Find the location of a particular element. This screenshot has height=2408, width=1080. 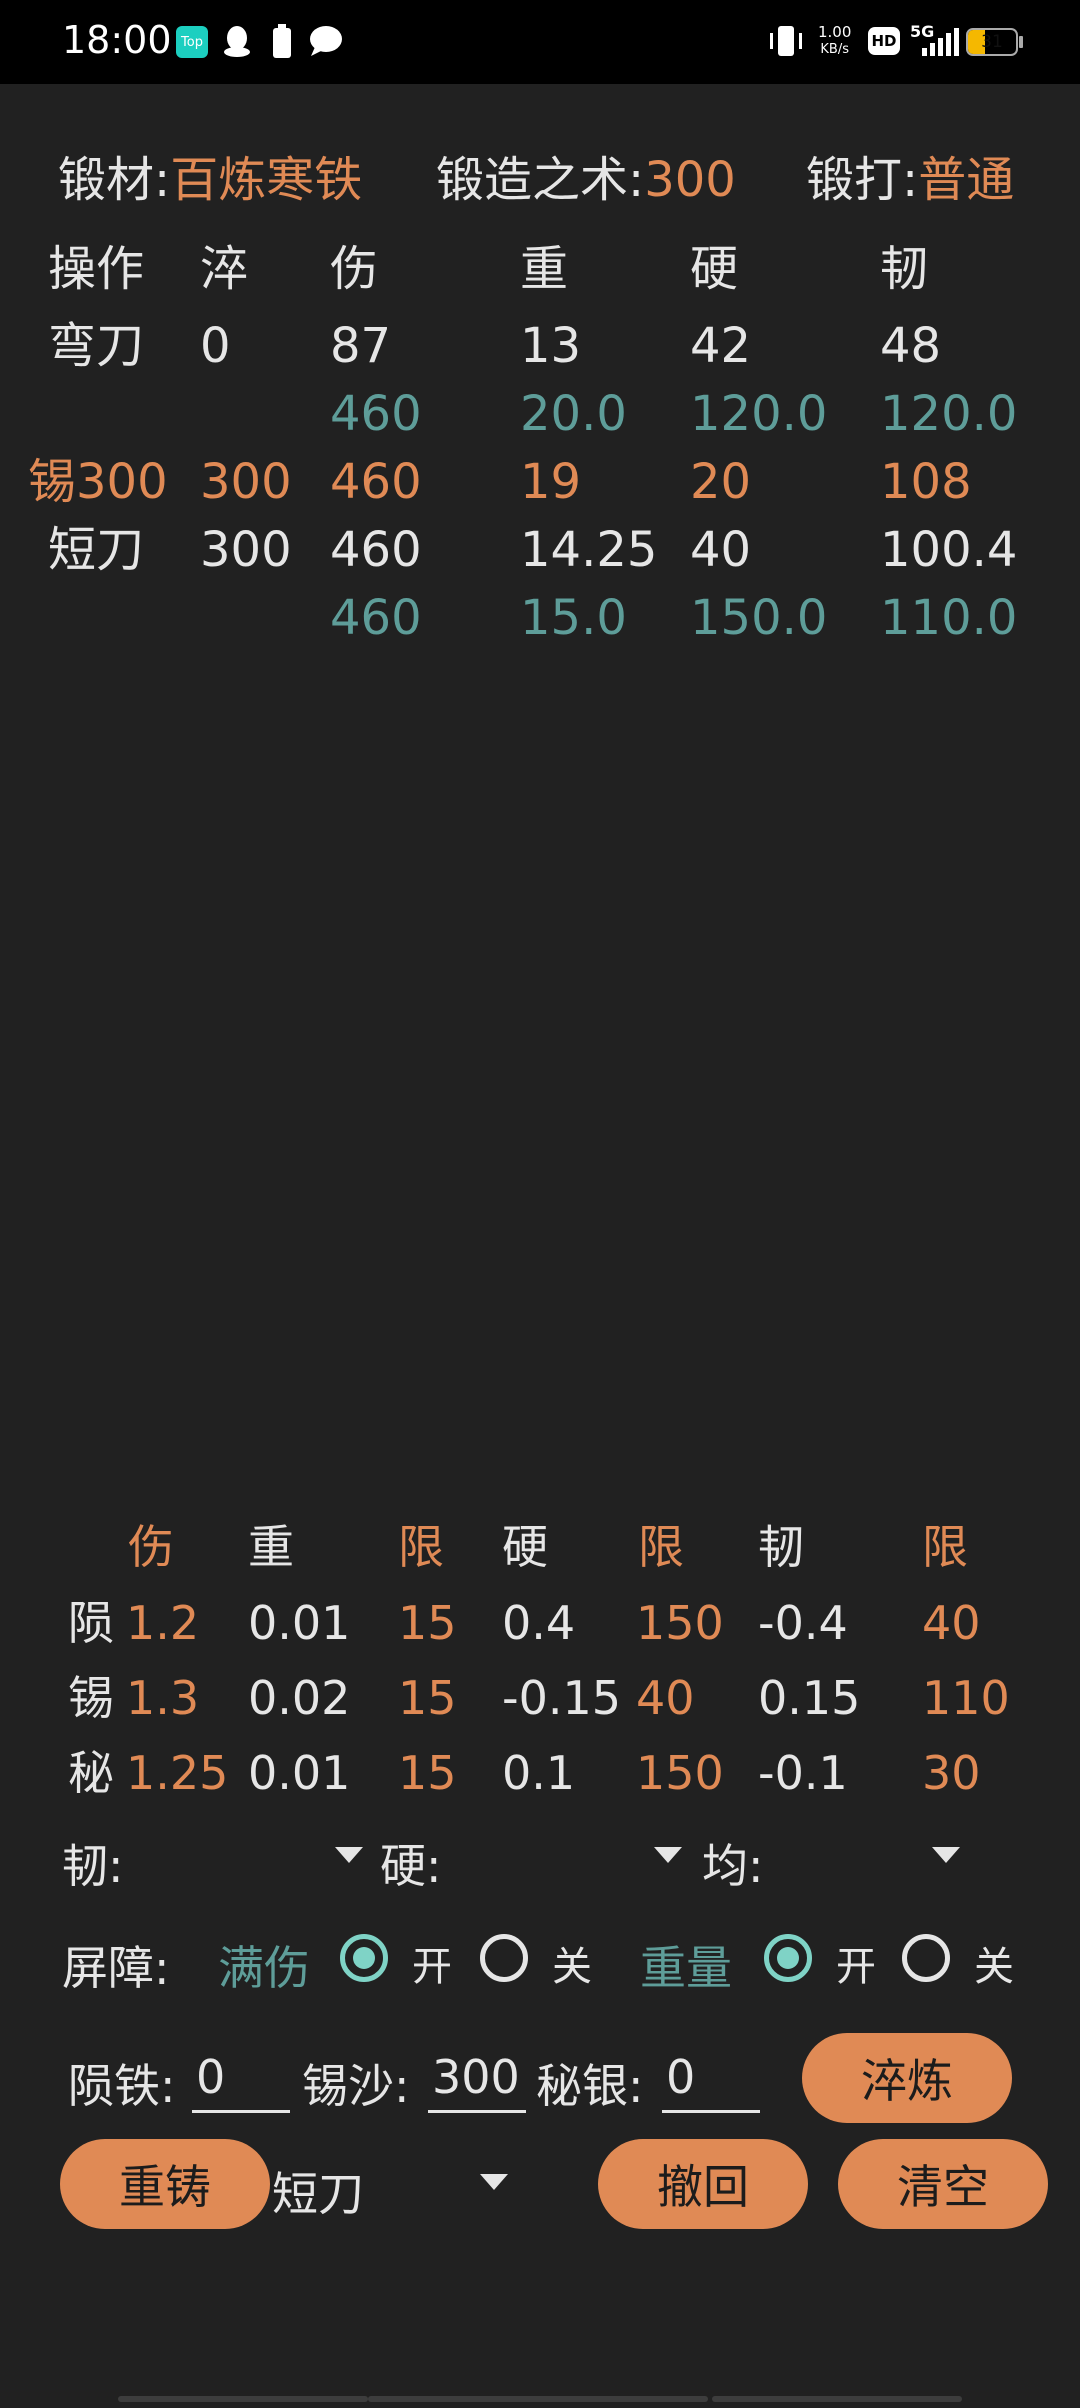

full-damage-off-radio is located at coordinates (504, 1958).